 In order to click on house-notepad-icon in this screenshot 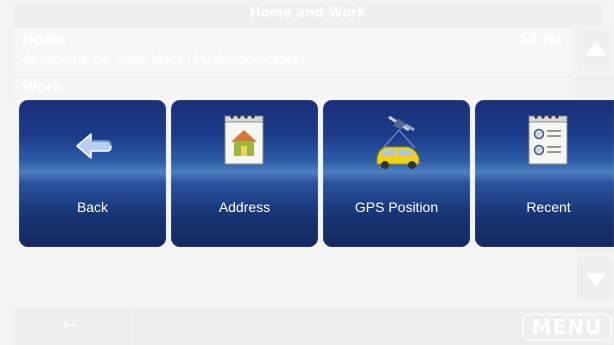, I will do `click(244, 140)`.